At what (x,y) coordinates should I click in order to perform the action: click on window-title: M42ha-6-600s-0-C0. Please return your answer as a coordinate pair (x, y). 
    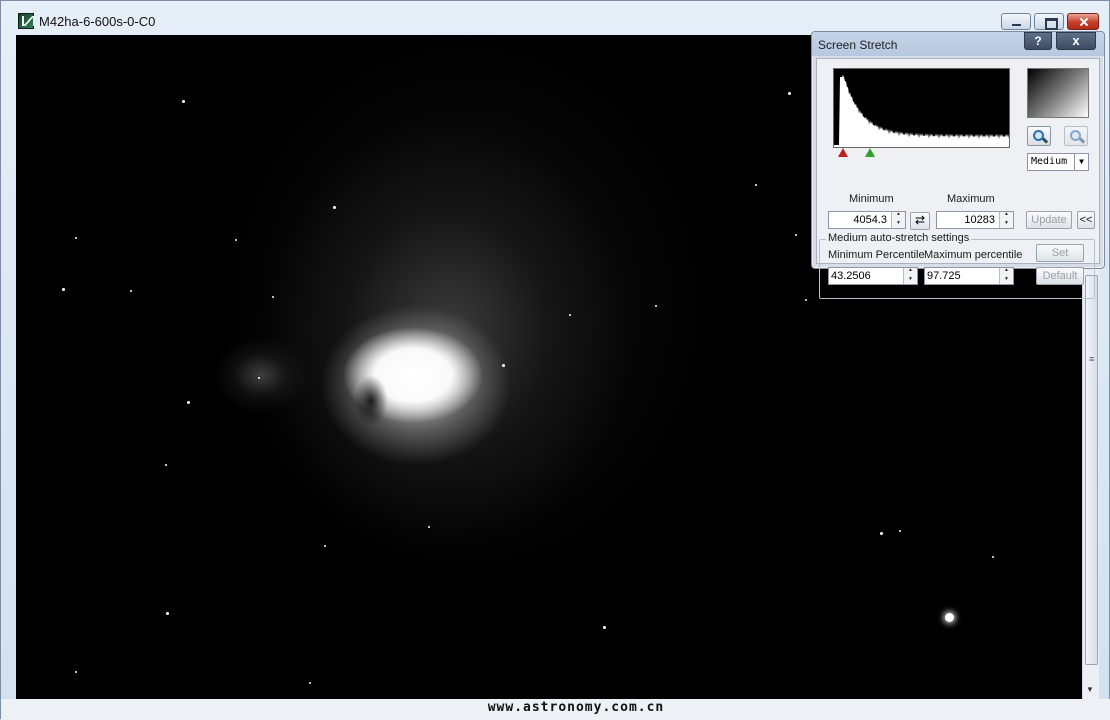
    Looking at the image, I should click on (97, 21).